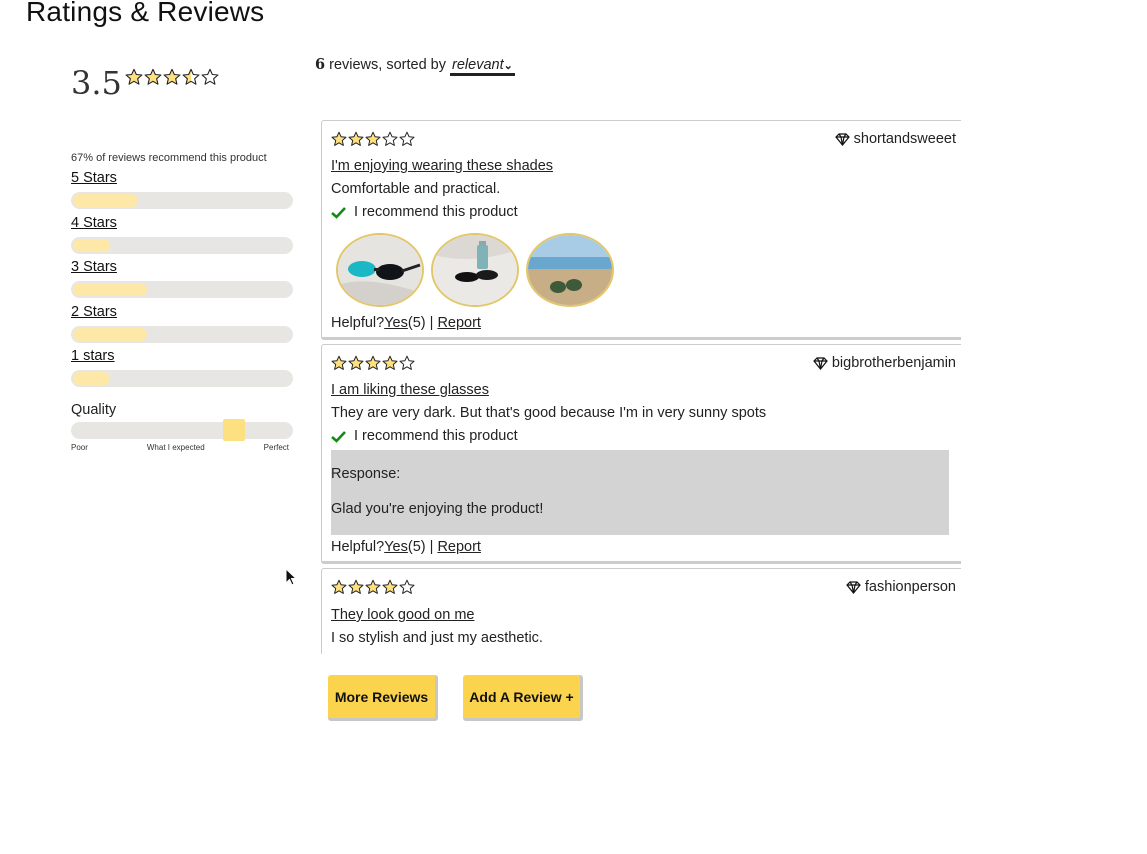  Describe the element at coordinates (183, 314) in the screenshot. I see `breakdown-2-stars-link: 2 Stars` at that location.